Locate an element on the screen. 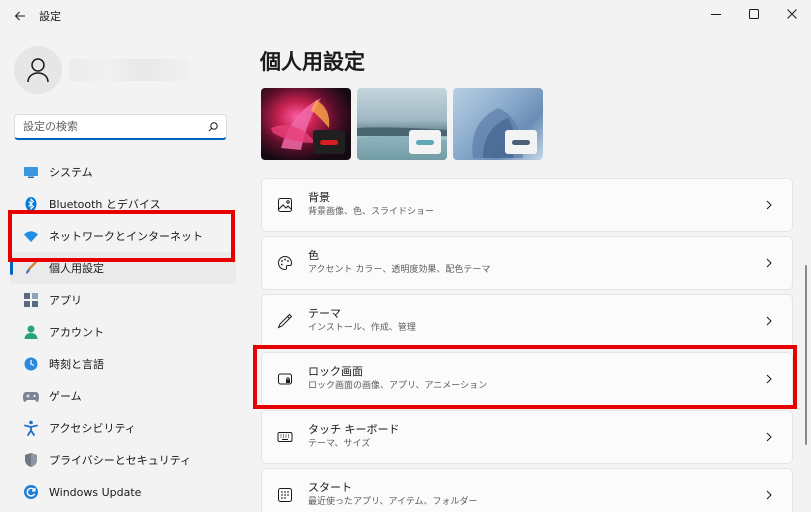 The image size is (811, 512). sidebar-item-label: 時刻と言語 is located at coordinates (76, 364).